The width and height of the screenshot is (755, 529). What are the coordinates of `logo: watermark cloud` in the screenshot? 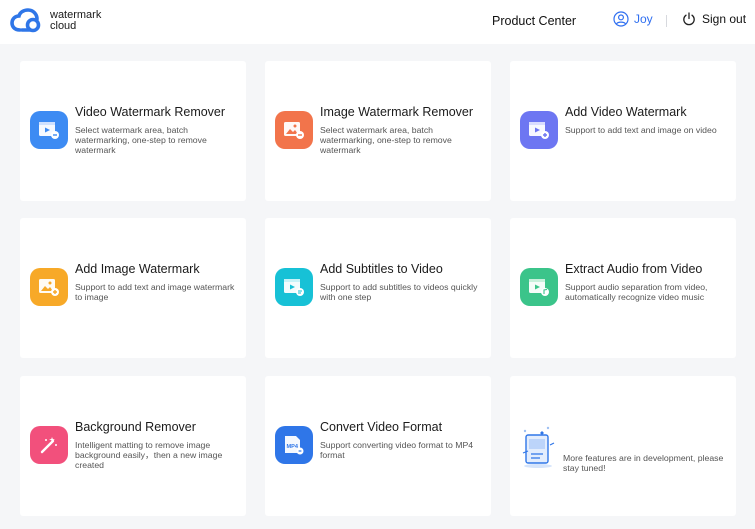 It's located at (55, 21).